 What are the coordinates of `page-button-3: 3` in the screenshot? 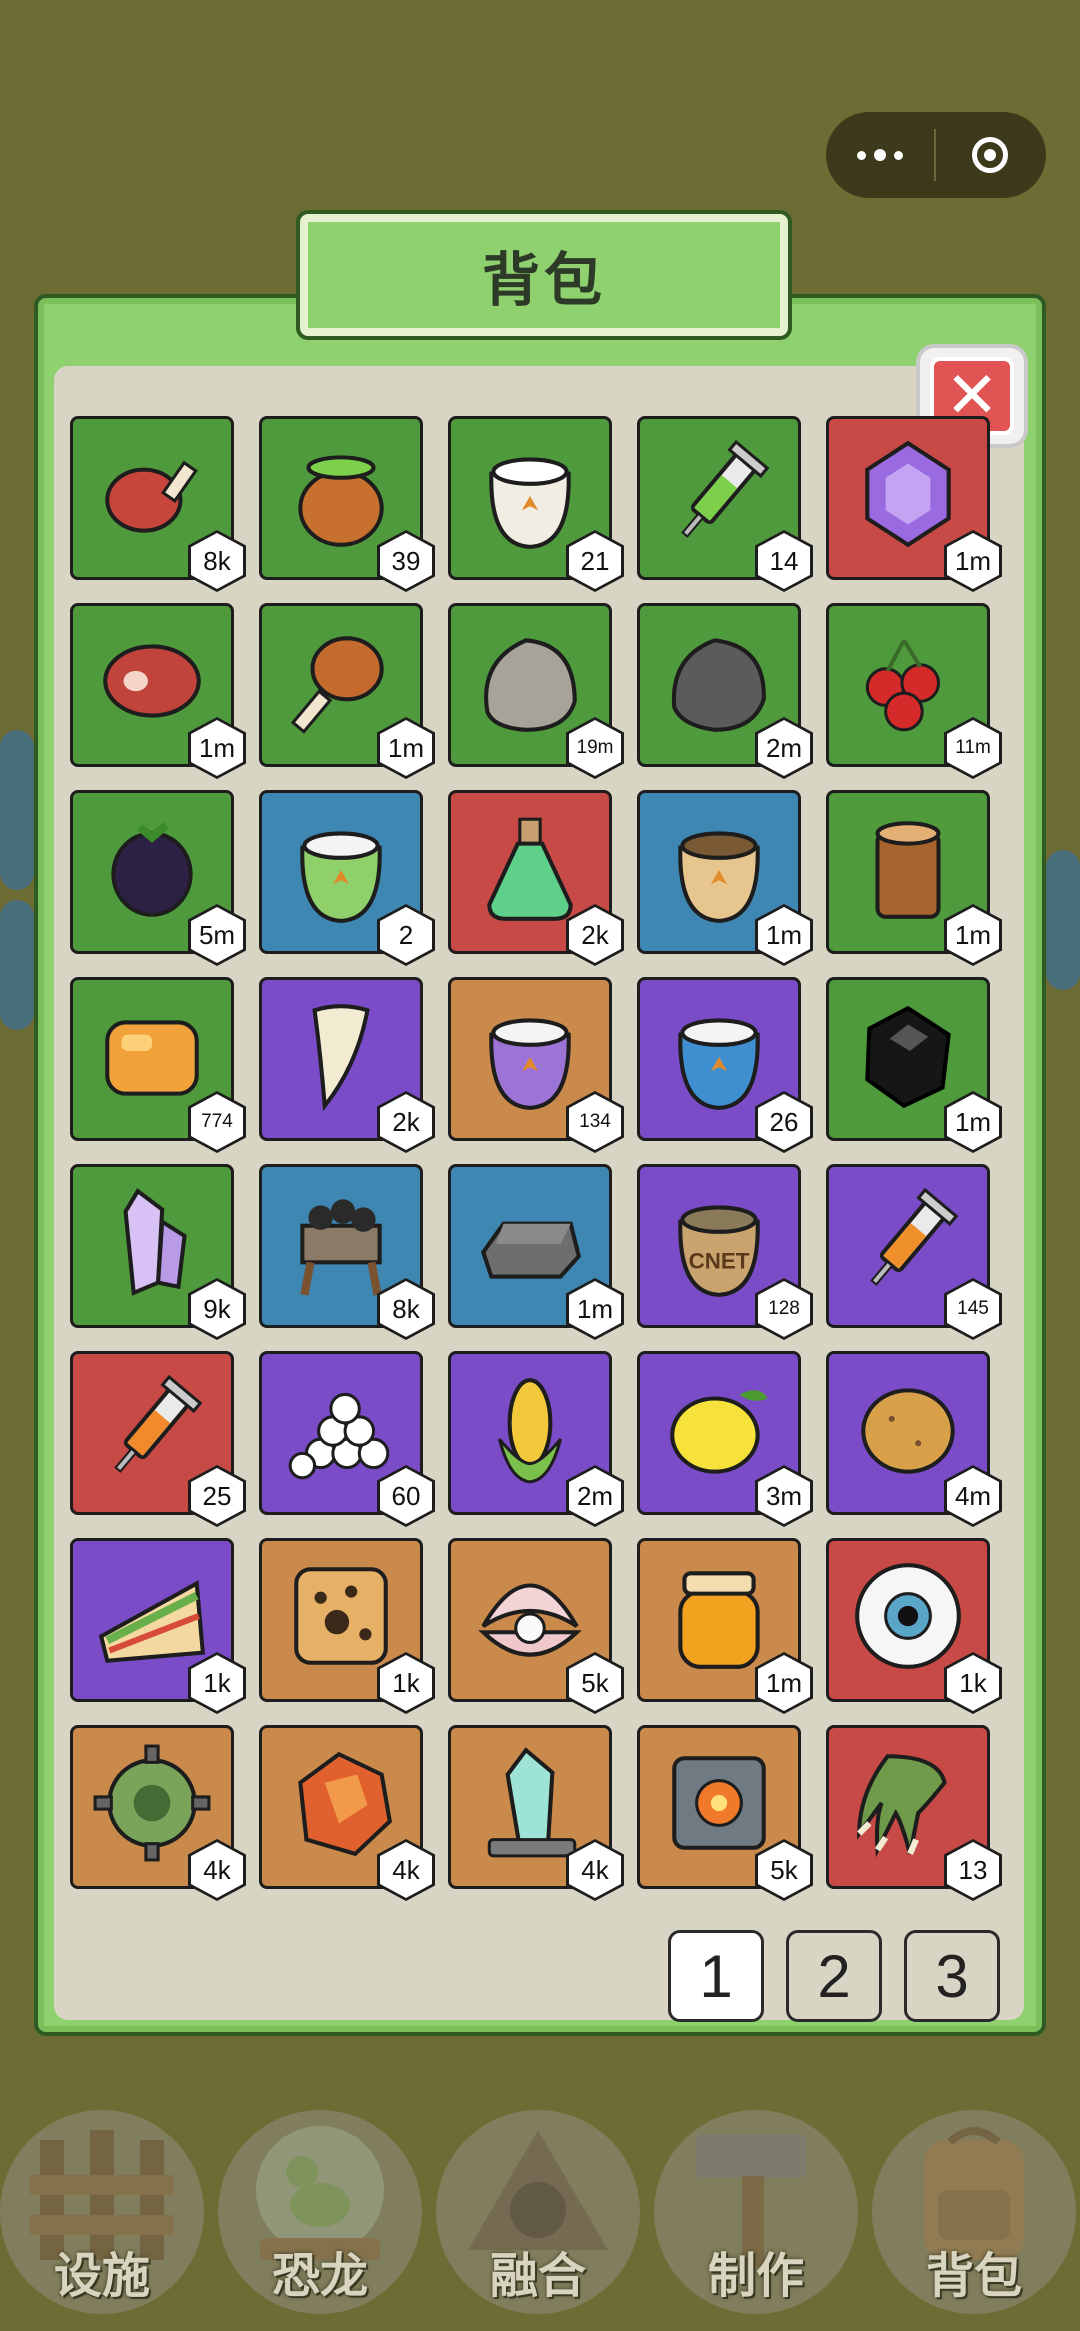 It's located at (952, 1976).